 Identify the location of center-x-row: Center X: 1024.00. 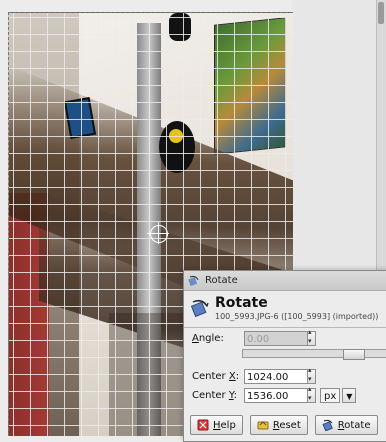
(254, 375).